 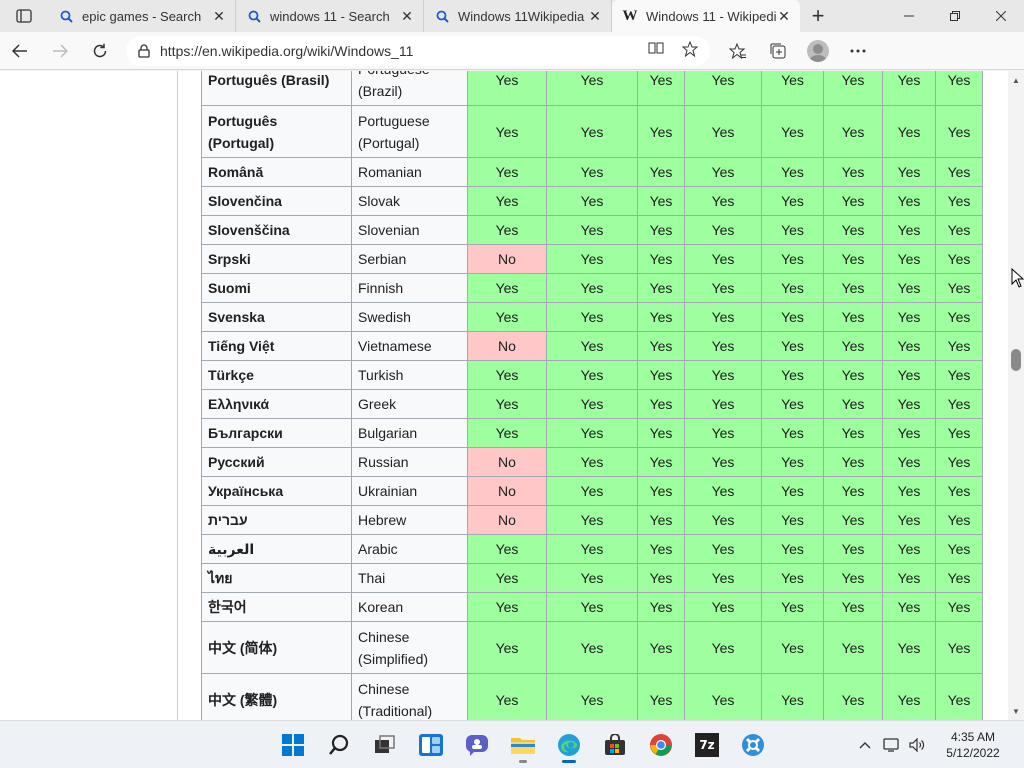 What do you see at coordinates (276, 520) in the screenshot?
I see `native-language-cell: עברית` at bounding box center [276, 520].